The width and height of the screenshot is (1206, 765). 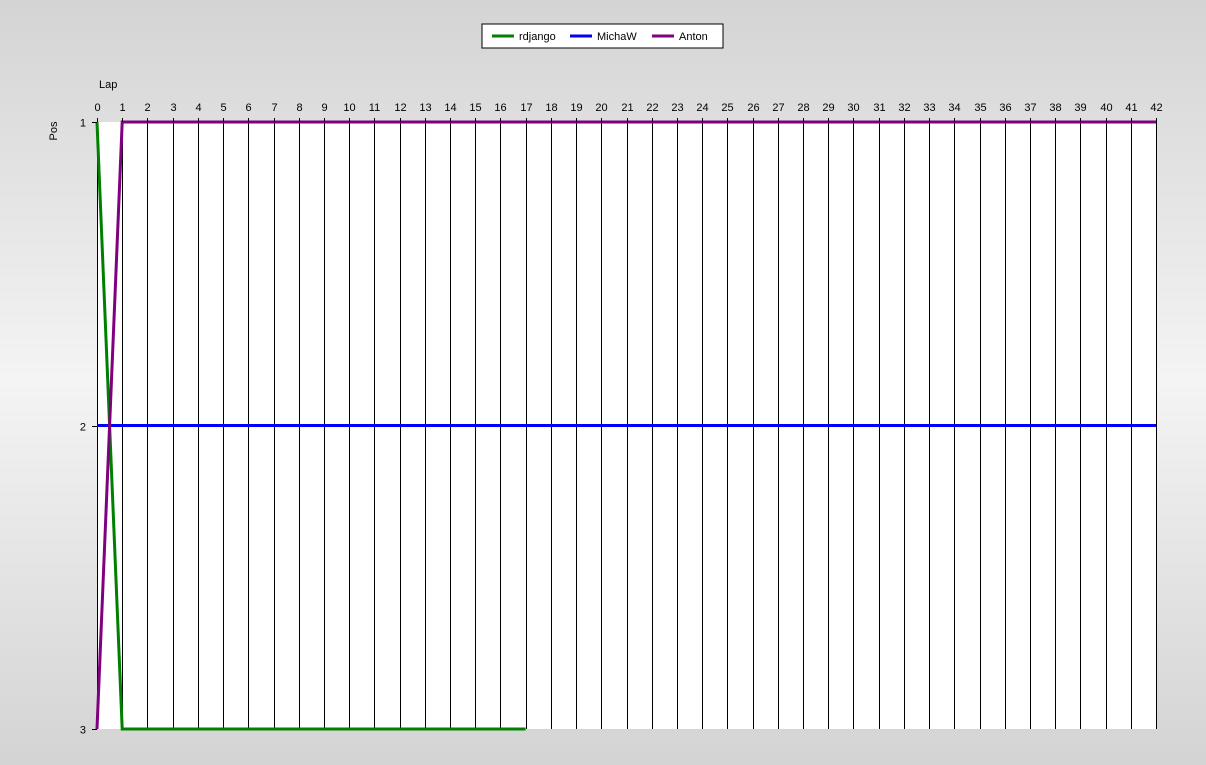 I want to click on x-tick-label: 7, so click(x=274, y=108).